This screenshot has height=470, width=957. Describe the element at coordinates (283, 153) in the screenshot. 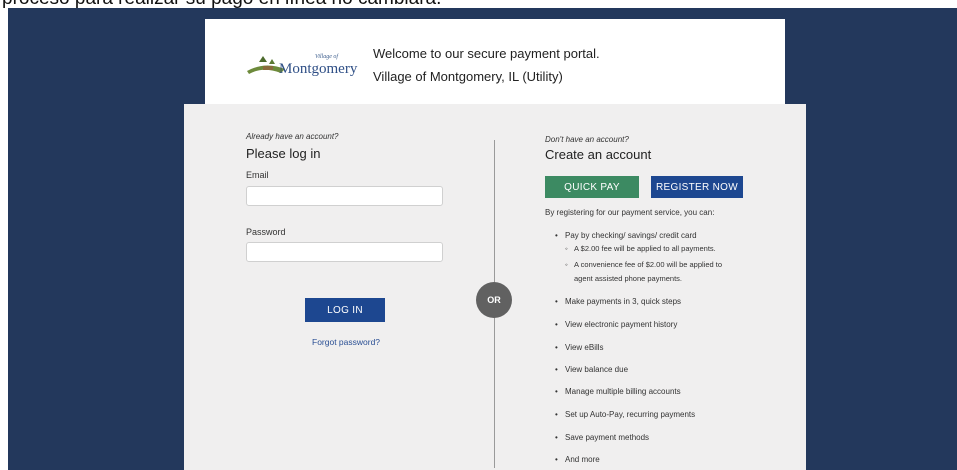

I see `login-title: Please log in` at that location.